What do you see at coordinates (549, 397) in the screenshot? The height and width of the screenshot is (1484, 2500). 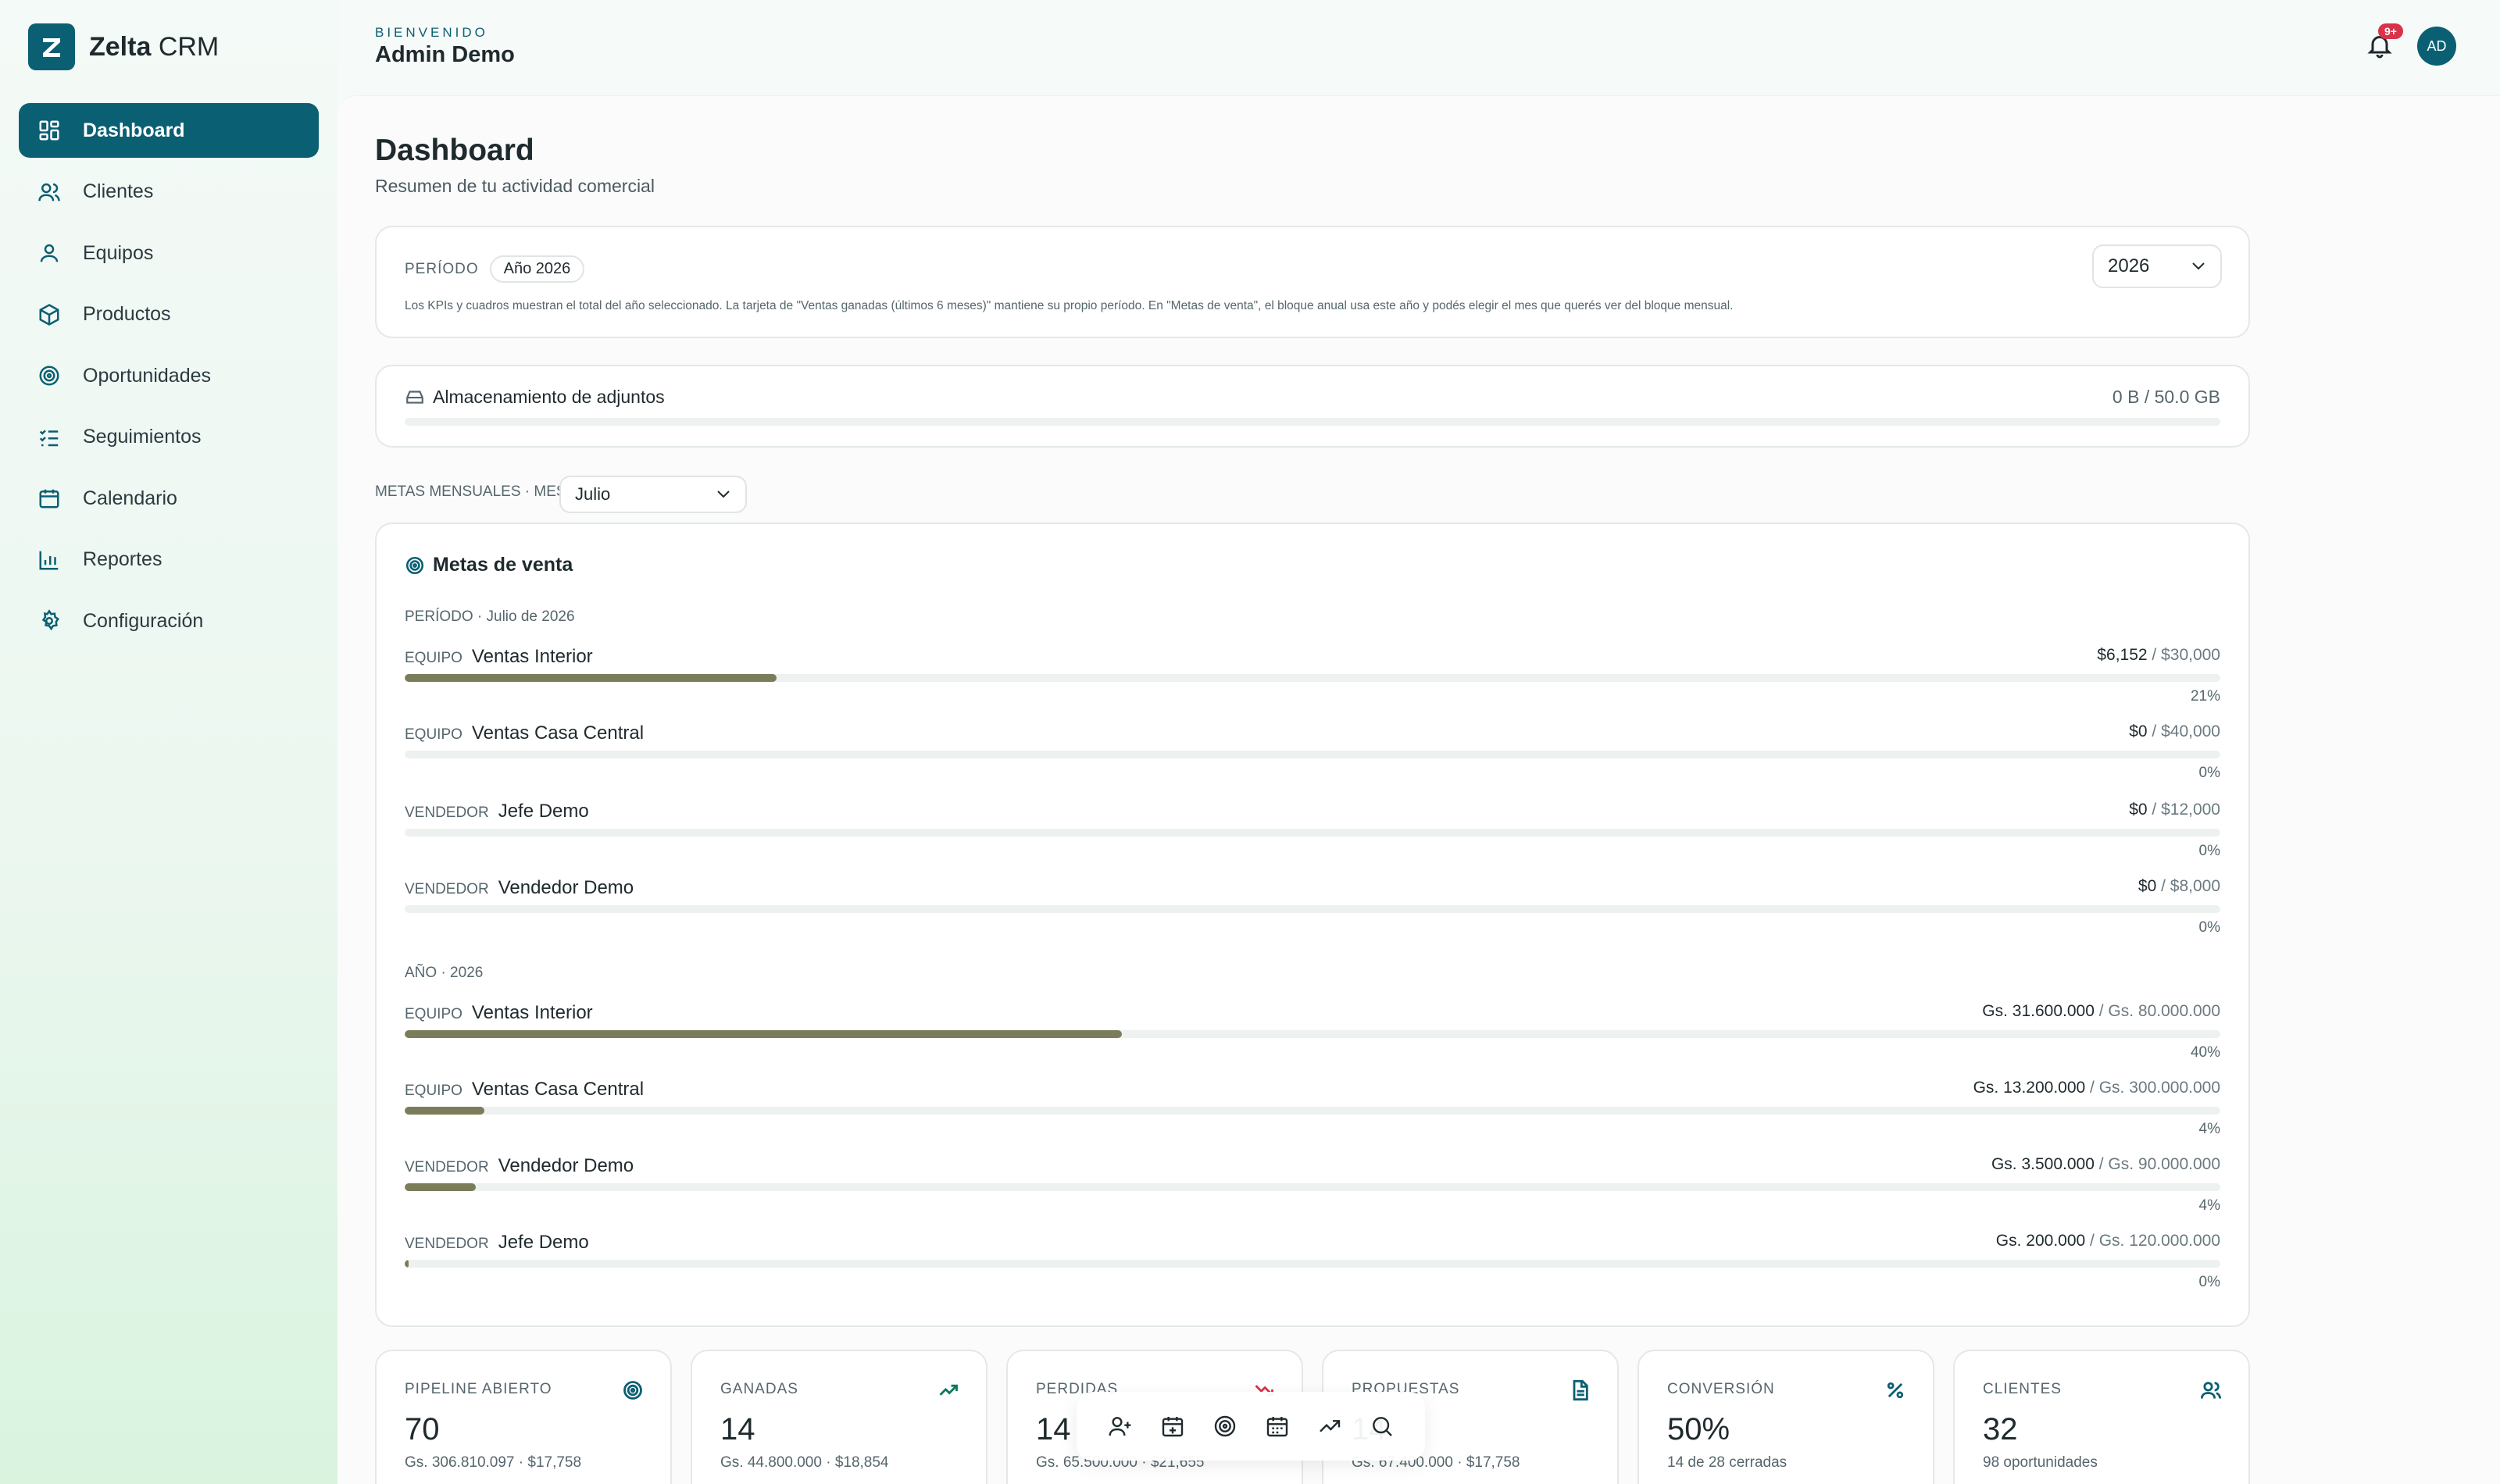 I see `storage-label: Almacenamiento de adjuntos` at bounding box center [549, 397].